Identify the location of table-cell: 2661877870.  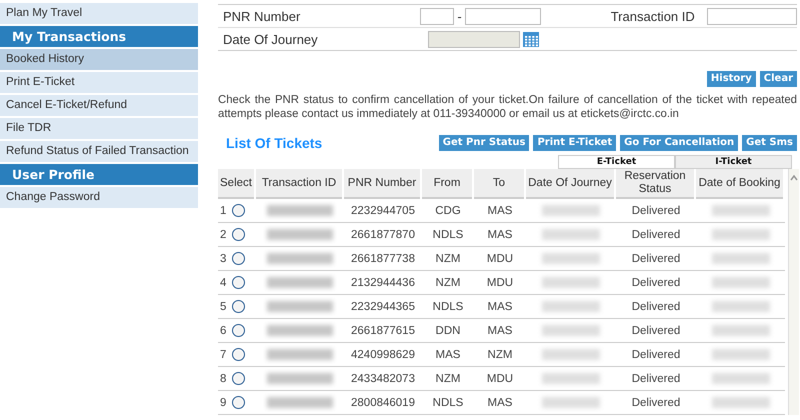
(383, 234).